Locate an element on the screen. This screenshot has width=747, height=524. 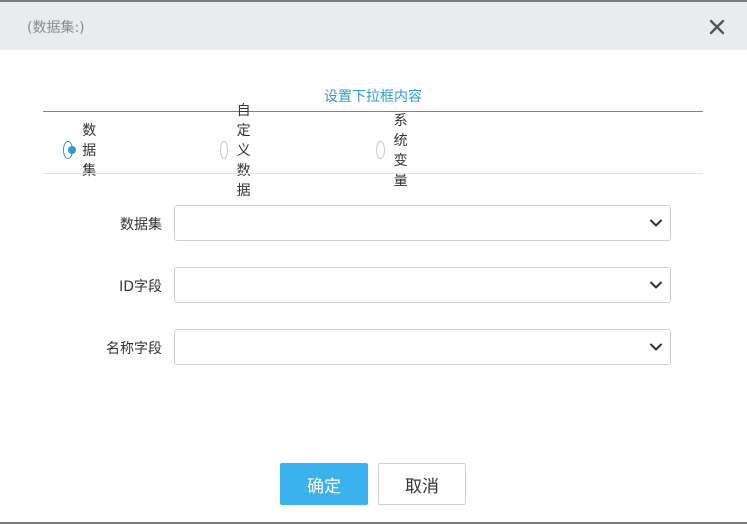
id-field-label: ID字段 is located at coordinates (140, 287).